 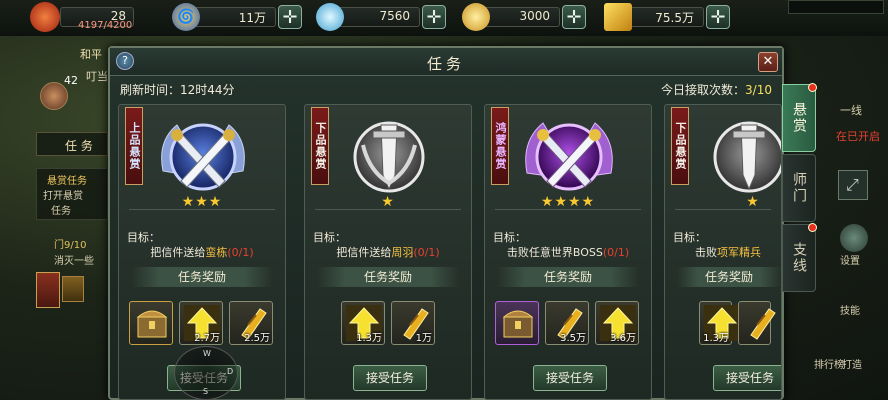 I want to click on add-ticket-button: ✛, so click(x=718, y=17).